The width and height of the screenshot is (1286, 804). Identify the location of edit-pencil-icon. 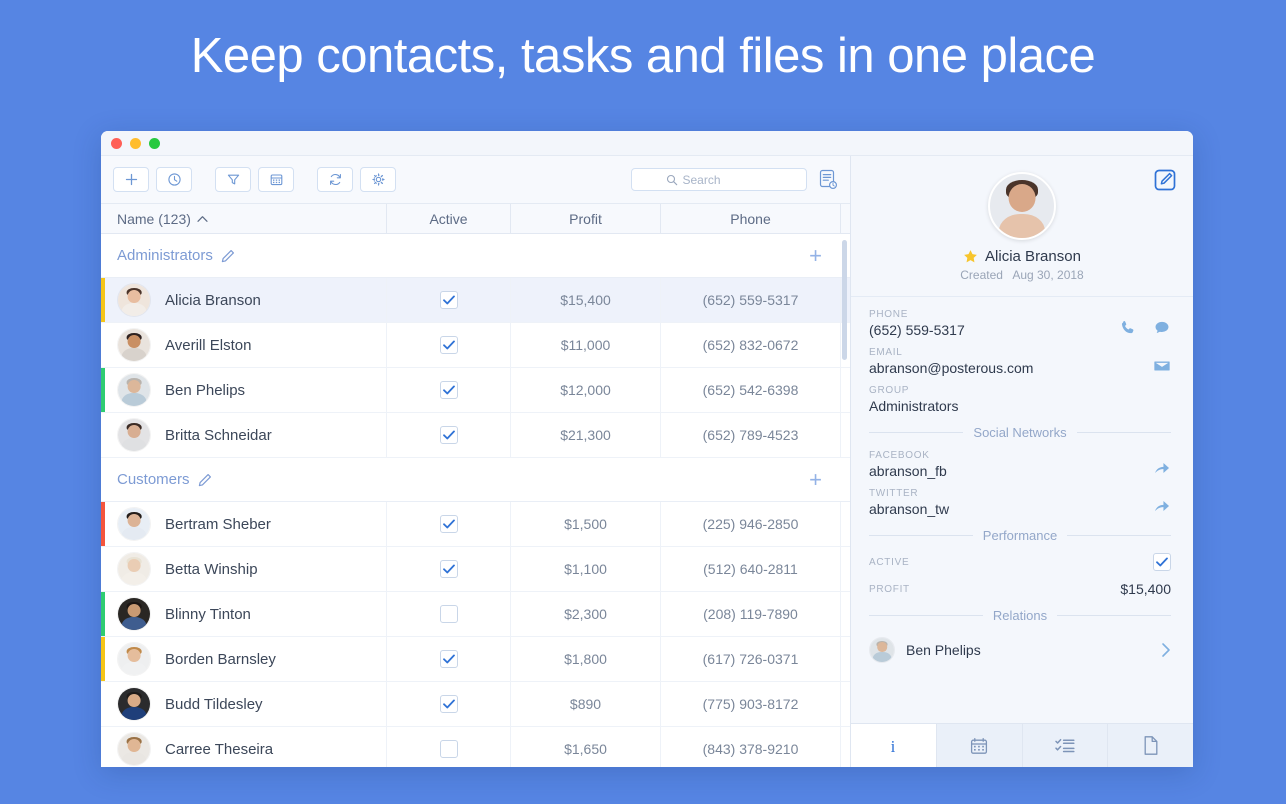
(1165, 180).